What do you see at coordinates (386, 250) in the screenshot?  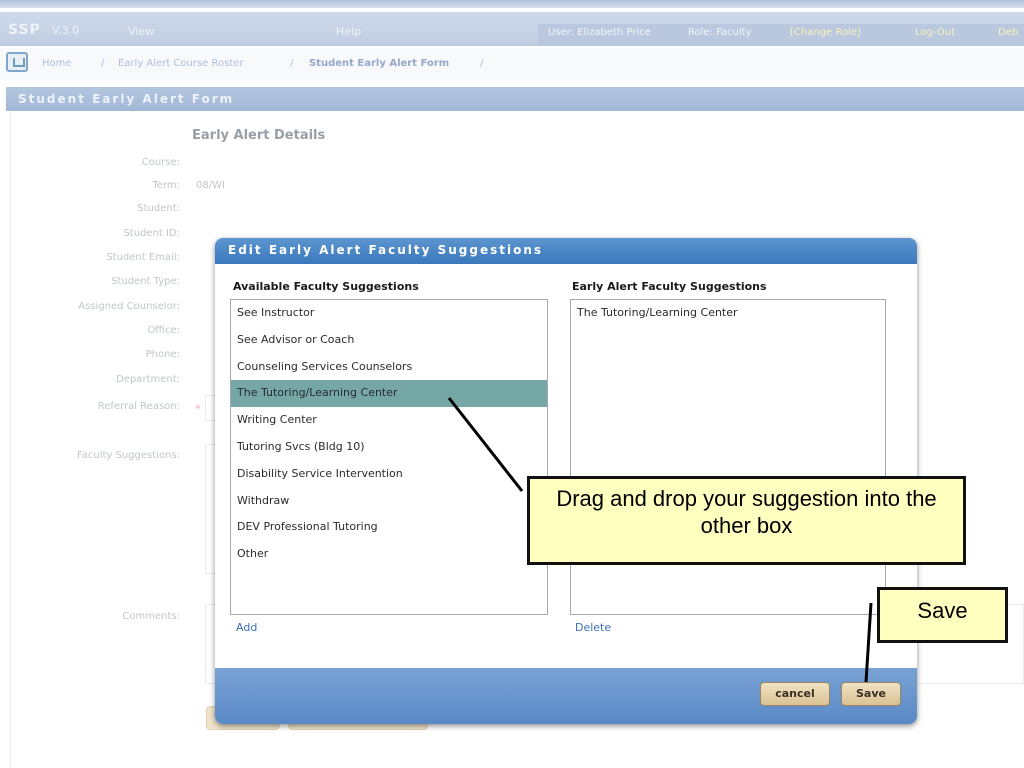 I see `dialog-title: Edit Early Alert Faculty Suggestions` at bounding box center [386, 250].